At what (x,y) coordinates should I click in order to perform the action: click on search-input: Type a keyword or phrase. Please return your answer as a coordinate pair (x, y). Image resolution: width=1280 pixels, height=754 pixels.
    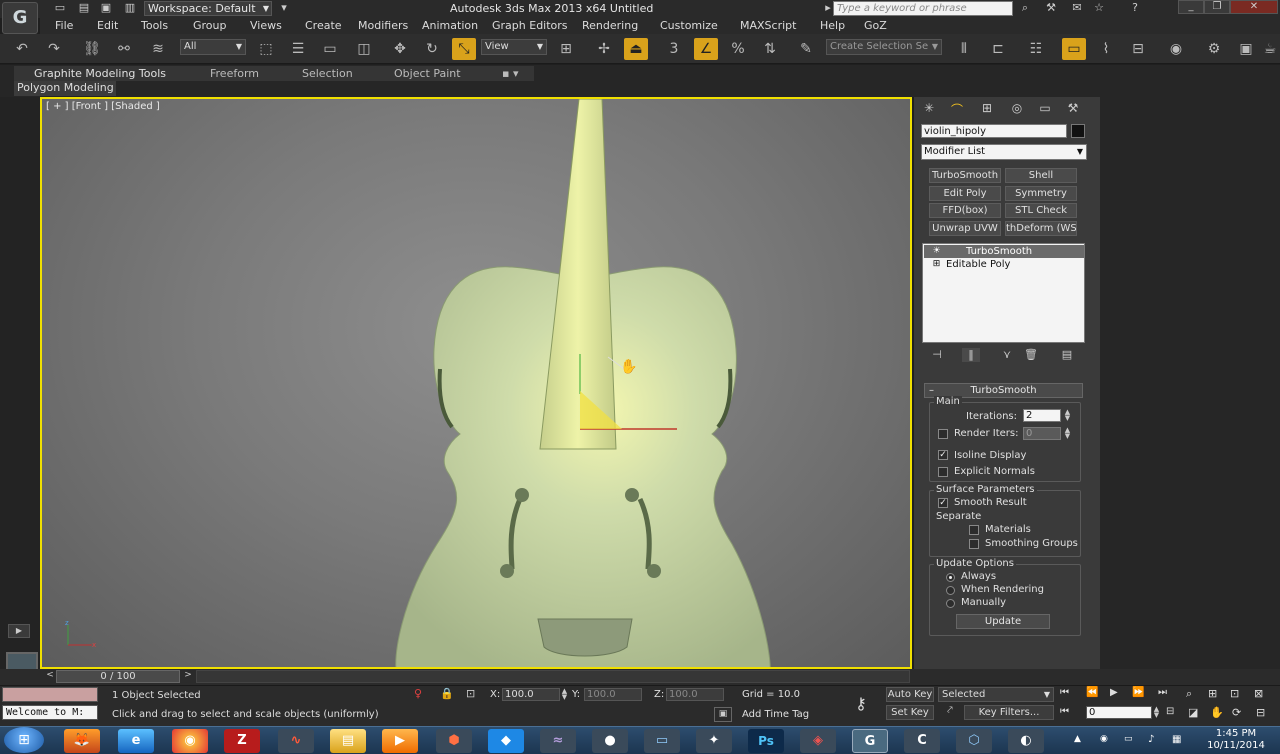
    Looking at the image, I should click on (923, 8).